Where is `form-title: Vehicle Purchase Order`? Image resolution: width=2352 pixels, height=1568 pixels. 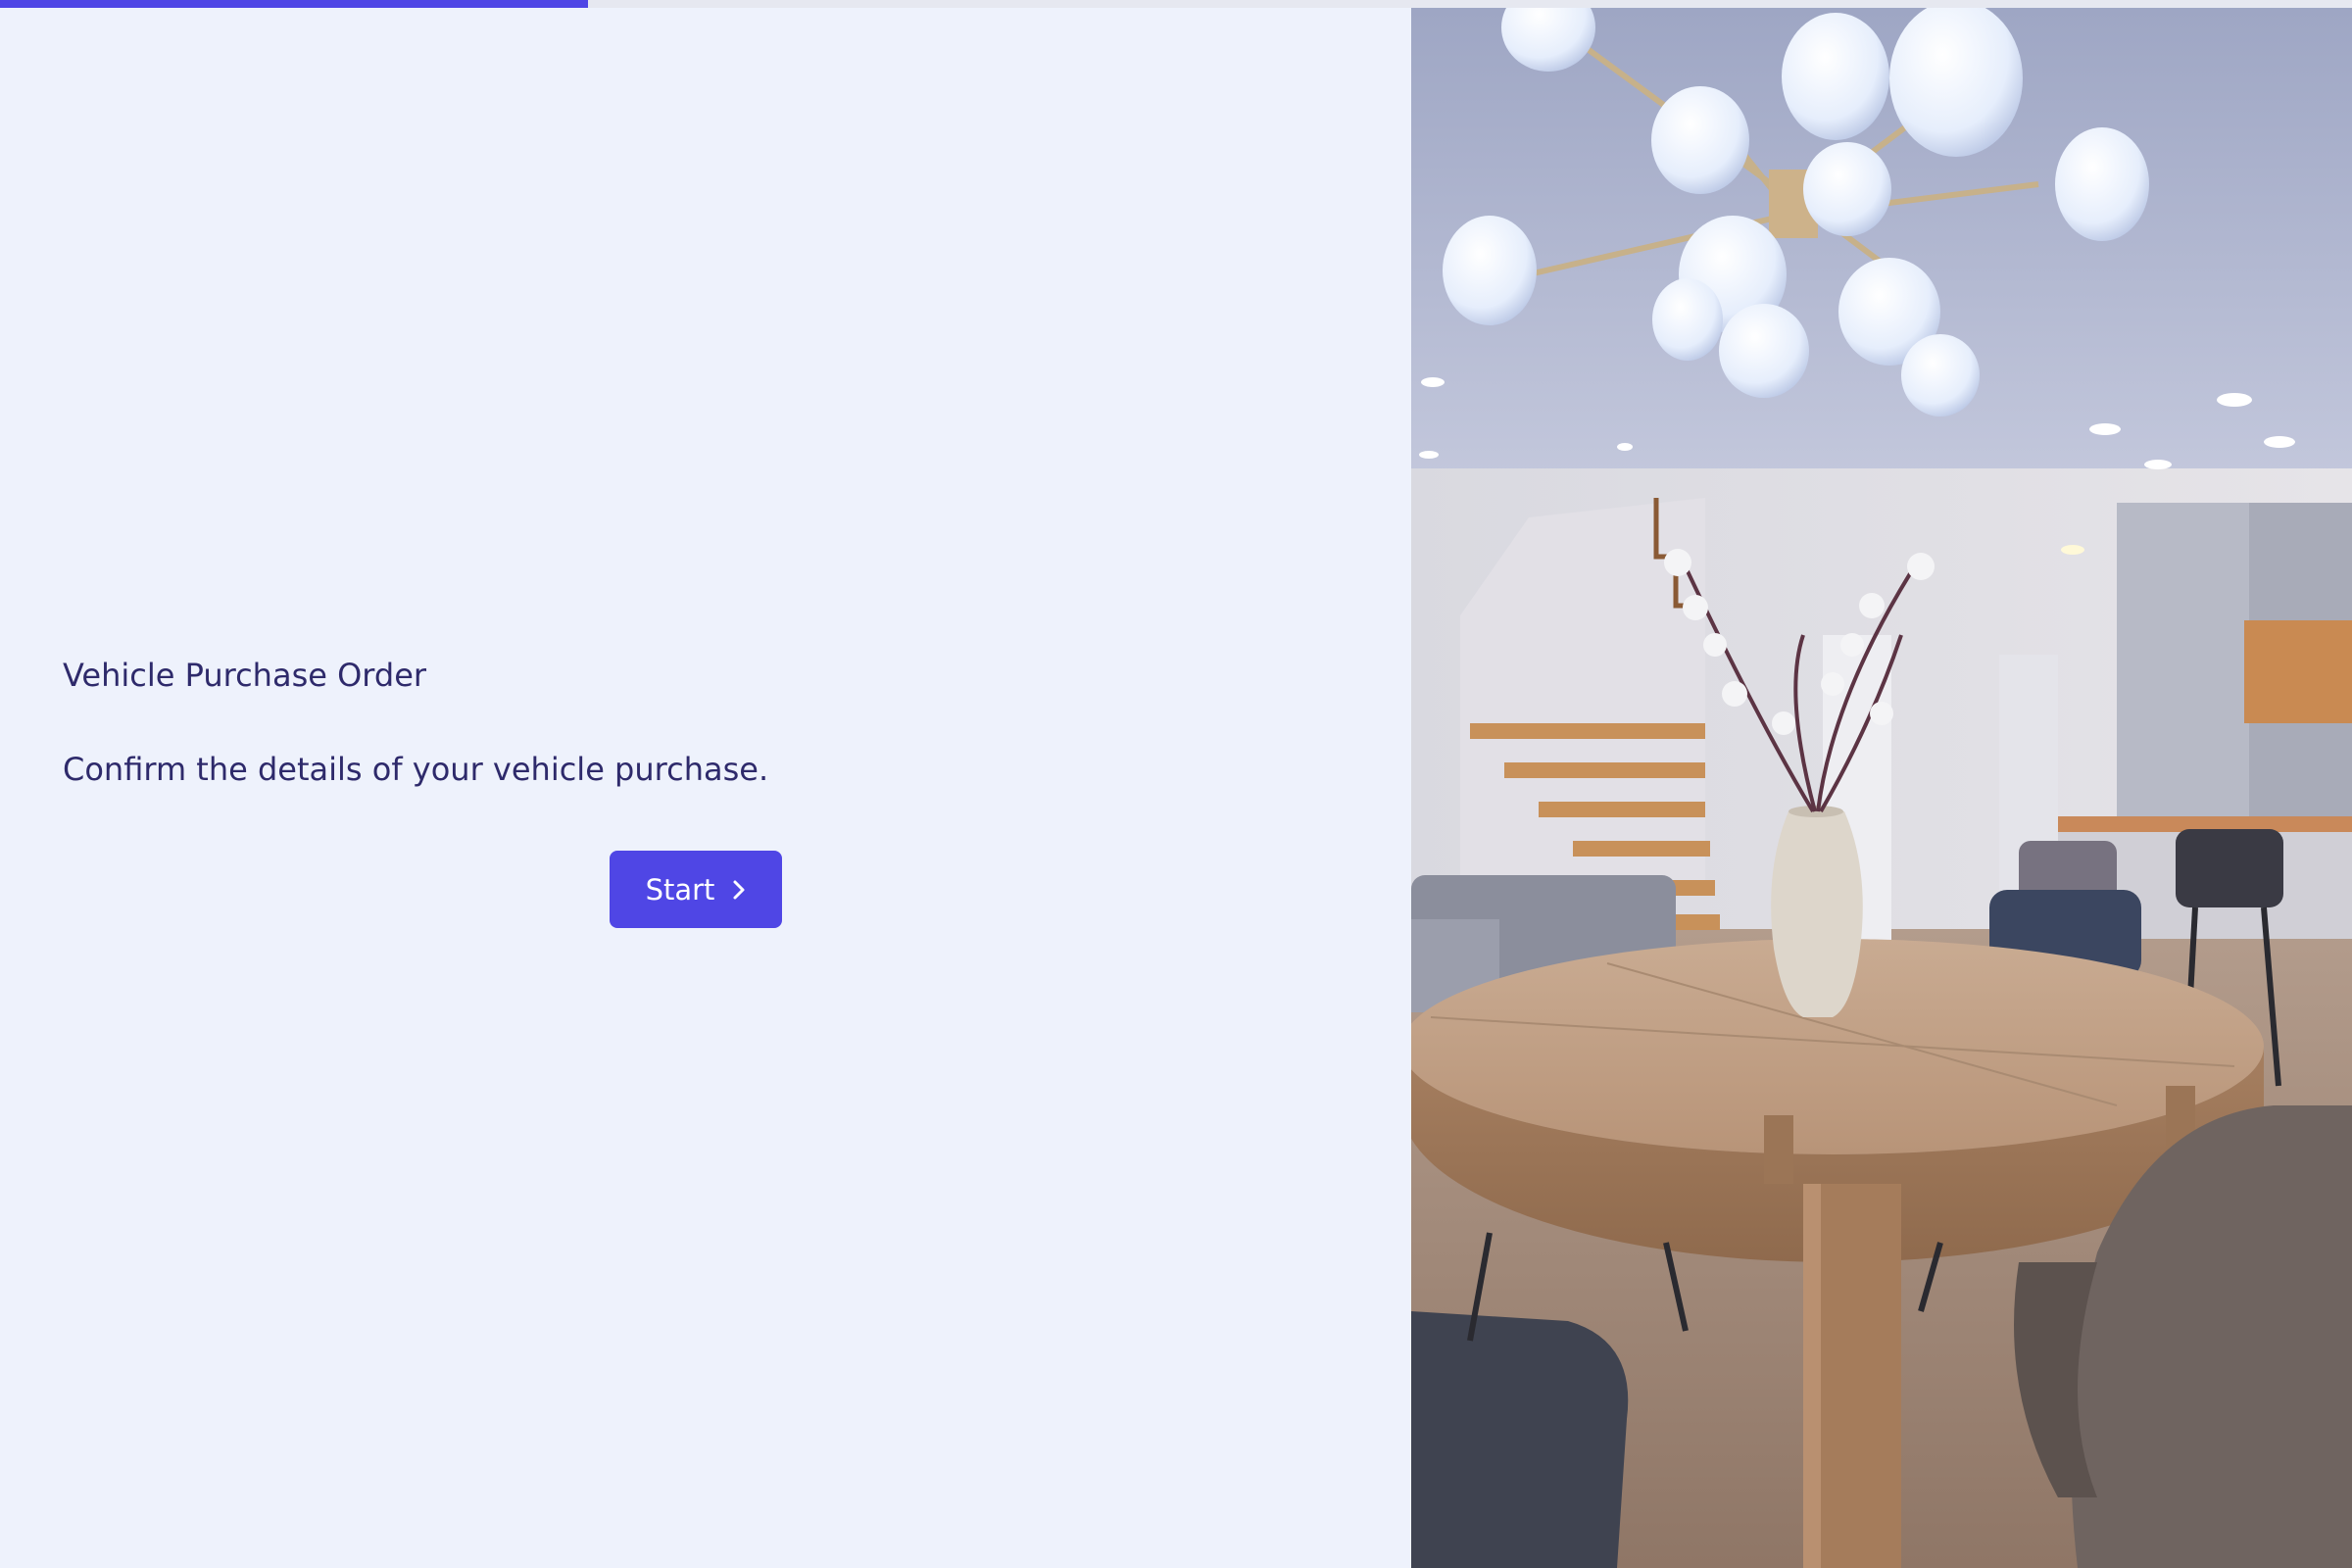 form-title: Vehicle Purchase Order is located at coordinates (245, 675).